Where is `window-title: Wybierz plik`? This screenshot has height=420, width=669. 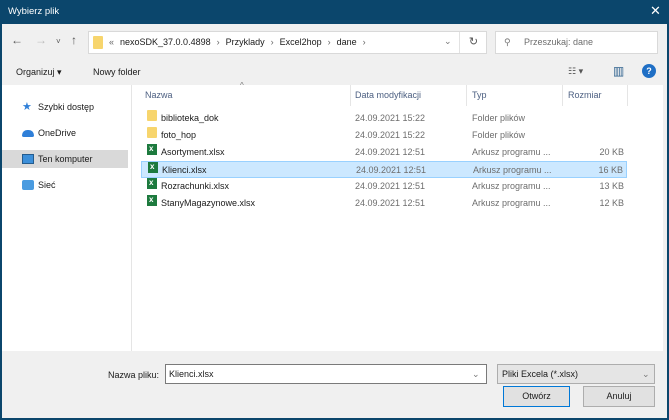 window-title: Wybierz plik is located at coordinates (34, 11).